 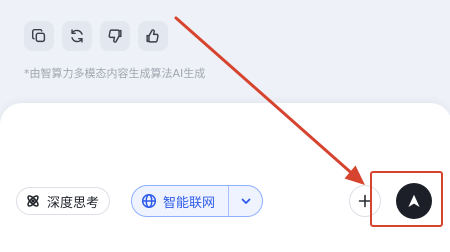 I want to click on copy-button, so click(x=39, y=36).